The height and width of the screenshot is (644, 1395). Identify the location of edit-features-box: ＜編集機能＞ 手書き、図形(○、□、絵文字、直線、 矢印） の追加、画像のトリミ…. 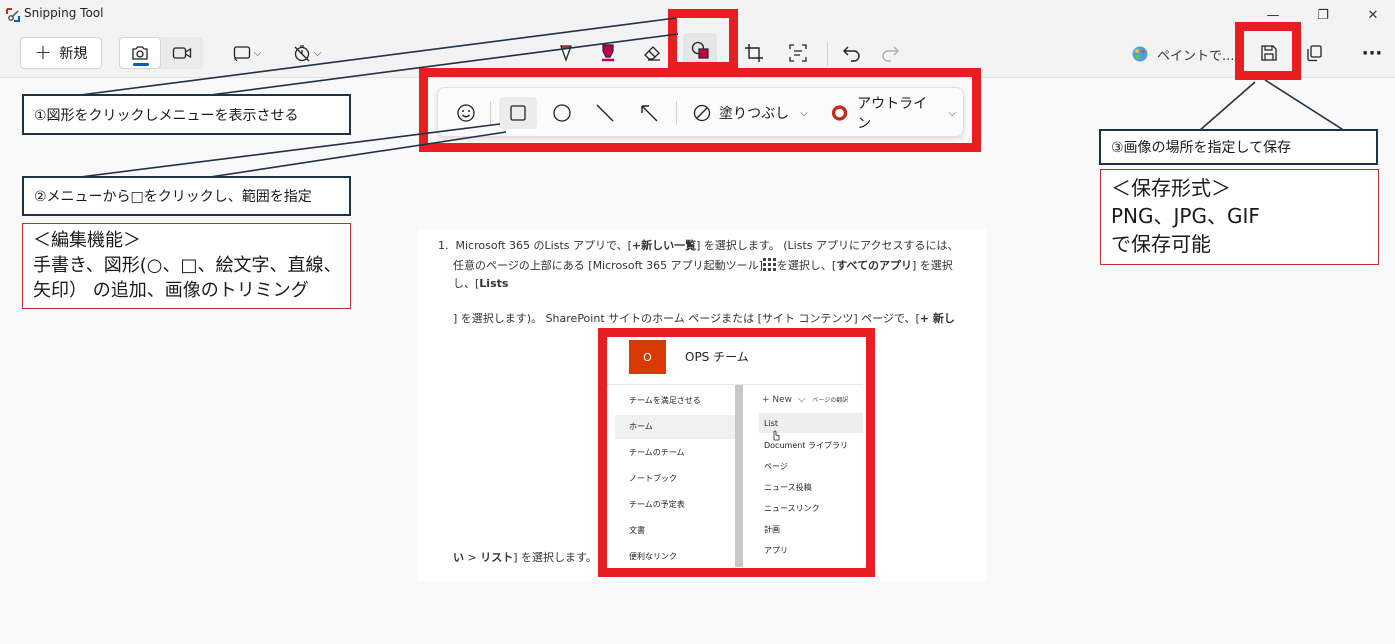
(186, 266).